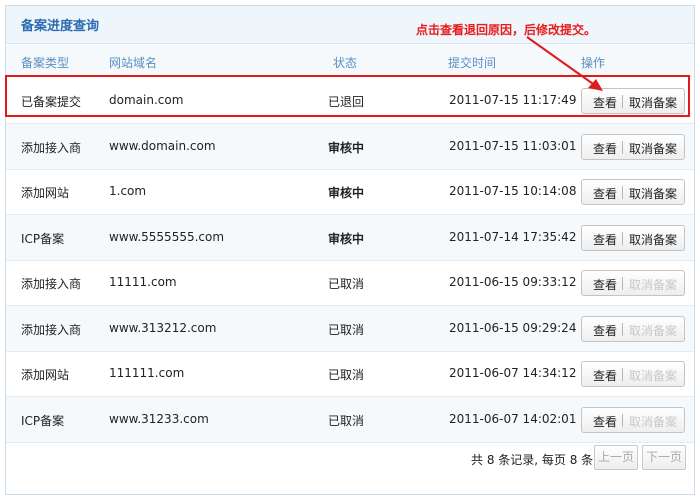 The image size is (700, 499). What do you see at coordinates (664, 457) in the screenshot?
I see `next-page-button: 下一页` at bounding box center [664, 457].